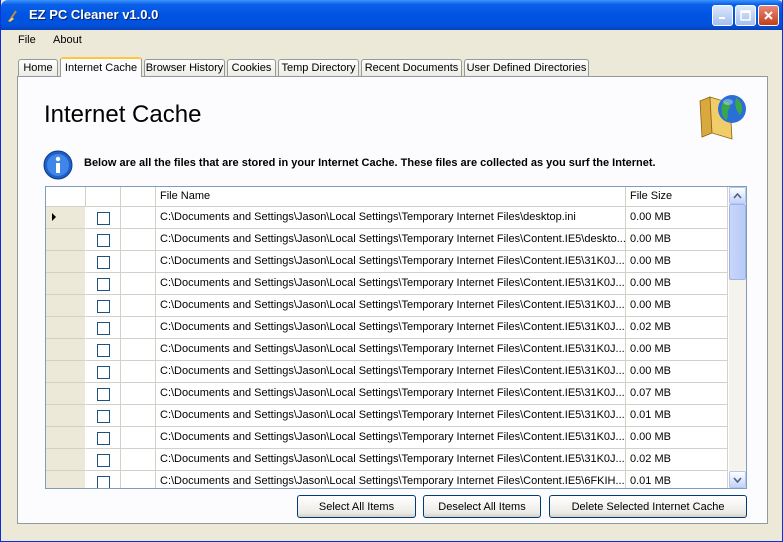  I want to click on folder-globe-icon, so click(722, 117).